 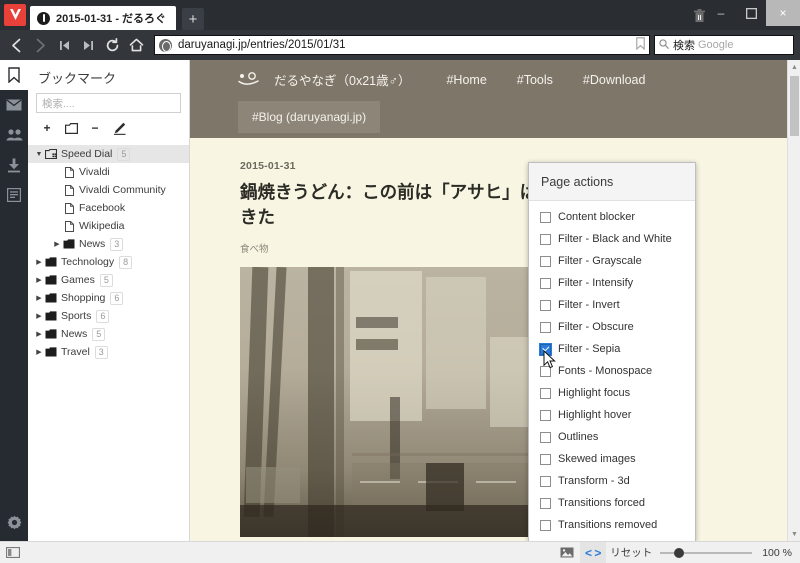 What do you see at coordinates (612, 217) in the screenshot?
I see `page-action-item: Content blocker` at bounding box center [612, 217].